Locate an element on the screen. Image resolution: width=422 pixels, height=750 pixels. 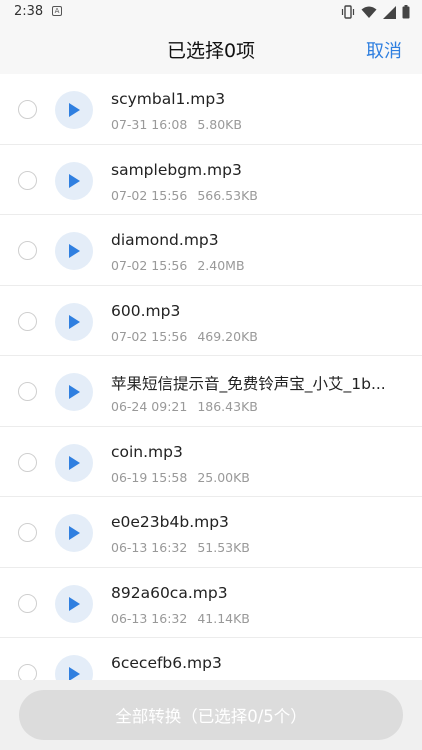
file-size: 25.00KB is located at coordinates (223, 477).